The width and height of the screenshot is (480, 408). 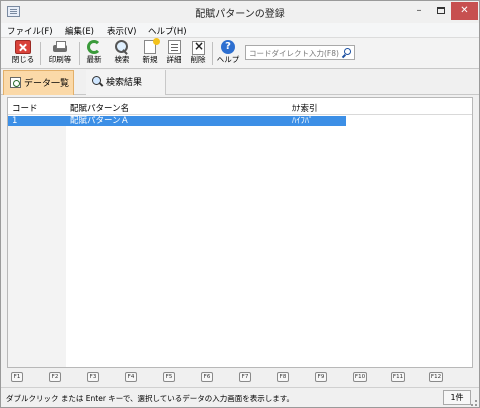 What do you see at coordinates (398, 377) in the screenshot?
I see `function-key-f11: F11` at bounding box center [398, 377].